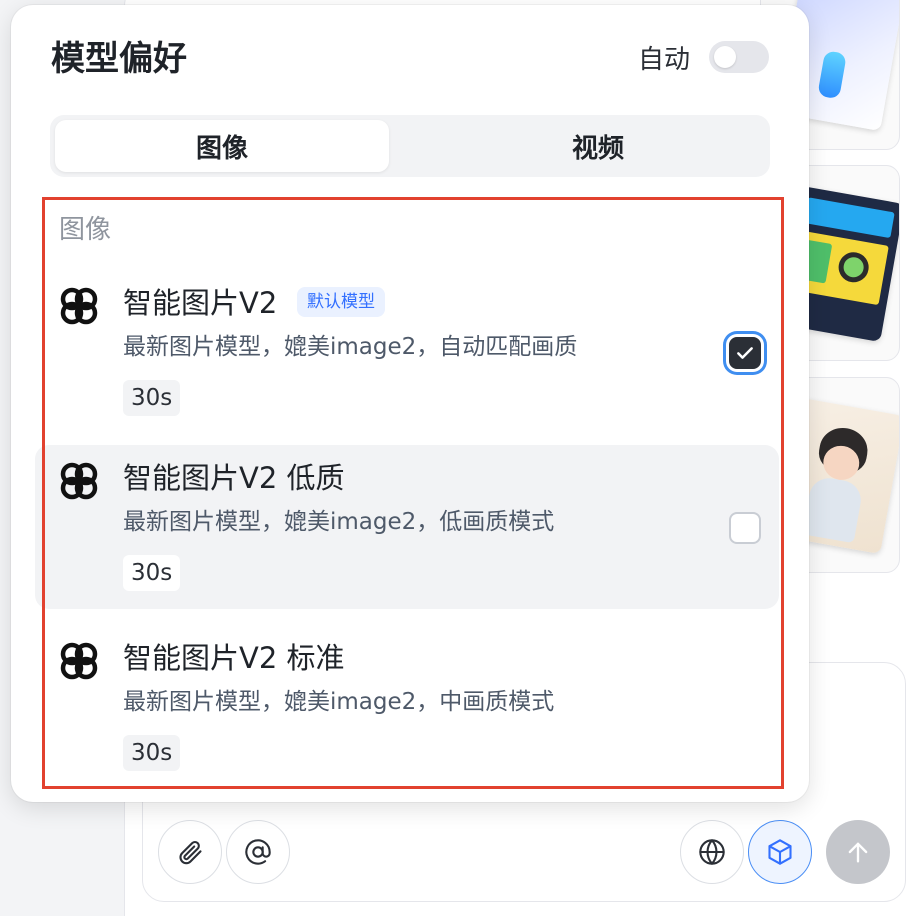  What do you see at coordinates (234, 478) in the screenshot?
I see `model-name: 智能图片V2 低质` at bounding box center [234, 478].